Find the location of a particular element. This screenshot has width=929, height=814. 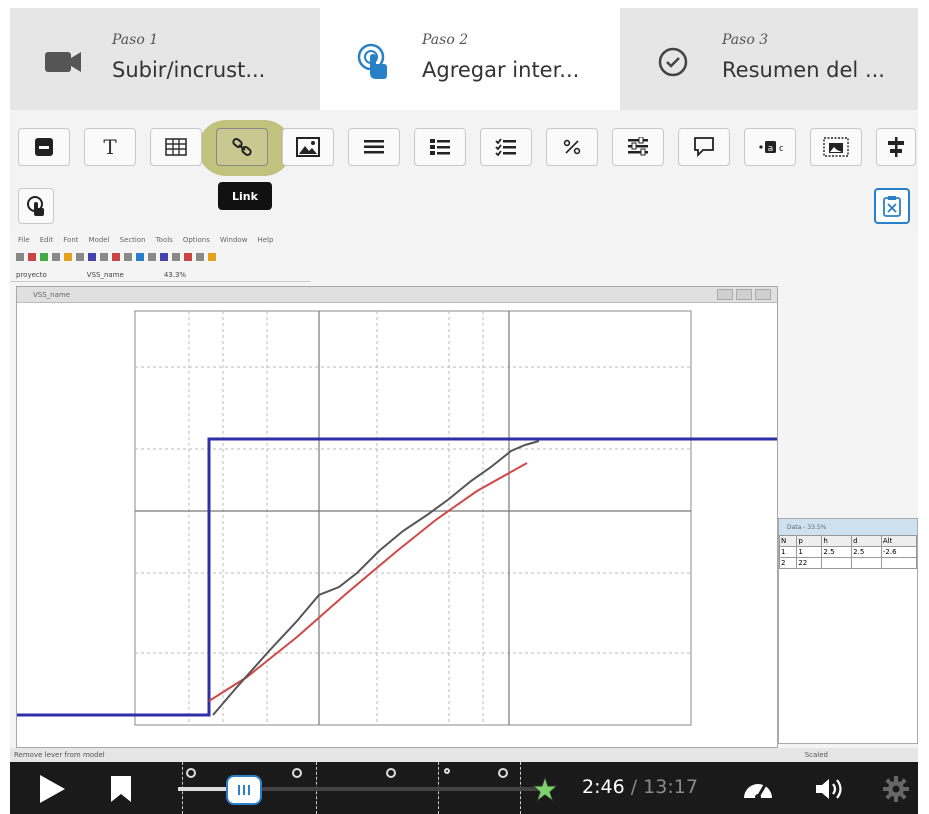

plot-window-title: VSS_name is located at coordinates (397, 295).